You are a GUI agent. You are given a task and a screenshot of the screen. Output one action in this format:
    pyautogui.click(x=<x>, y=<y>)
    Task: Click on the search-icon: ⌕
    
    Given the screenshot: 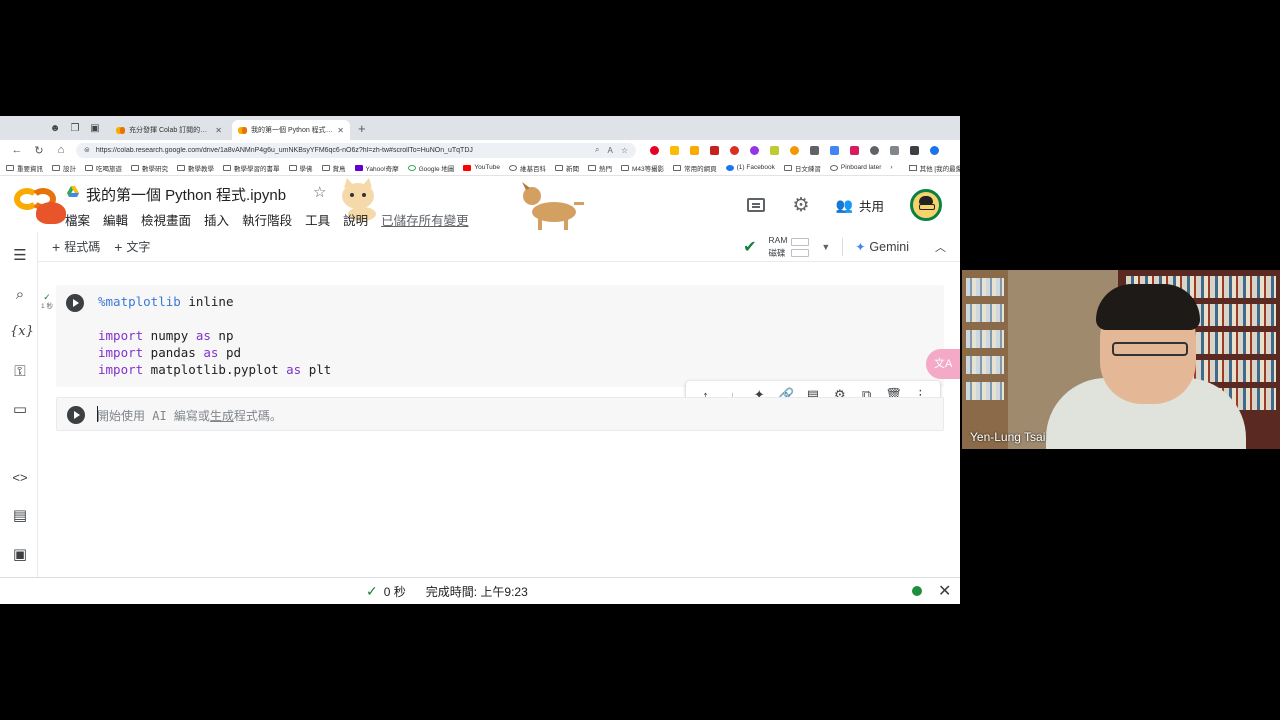 What is the action you would take?
    pyautogui.click(x=20, y=295)
    